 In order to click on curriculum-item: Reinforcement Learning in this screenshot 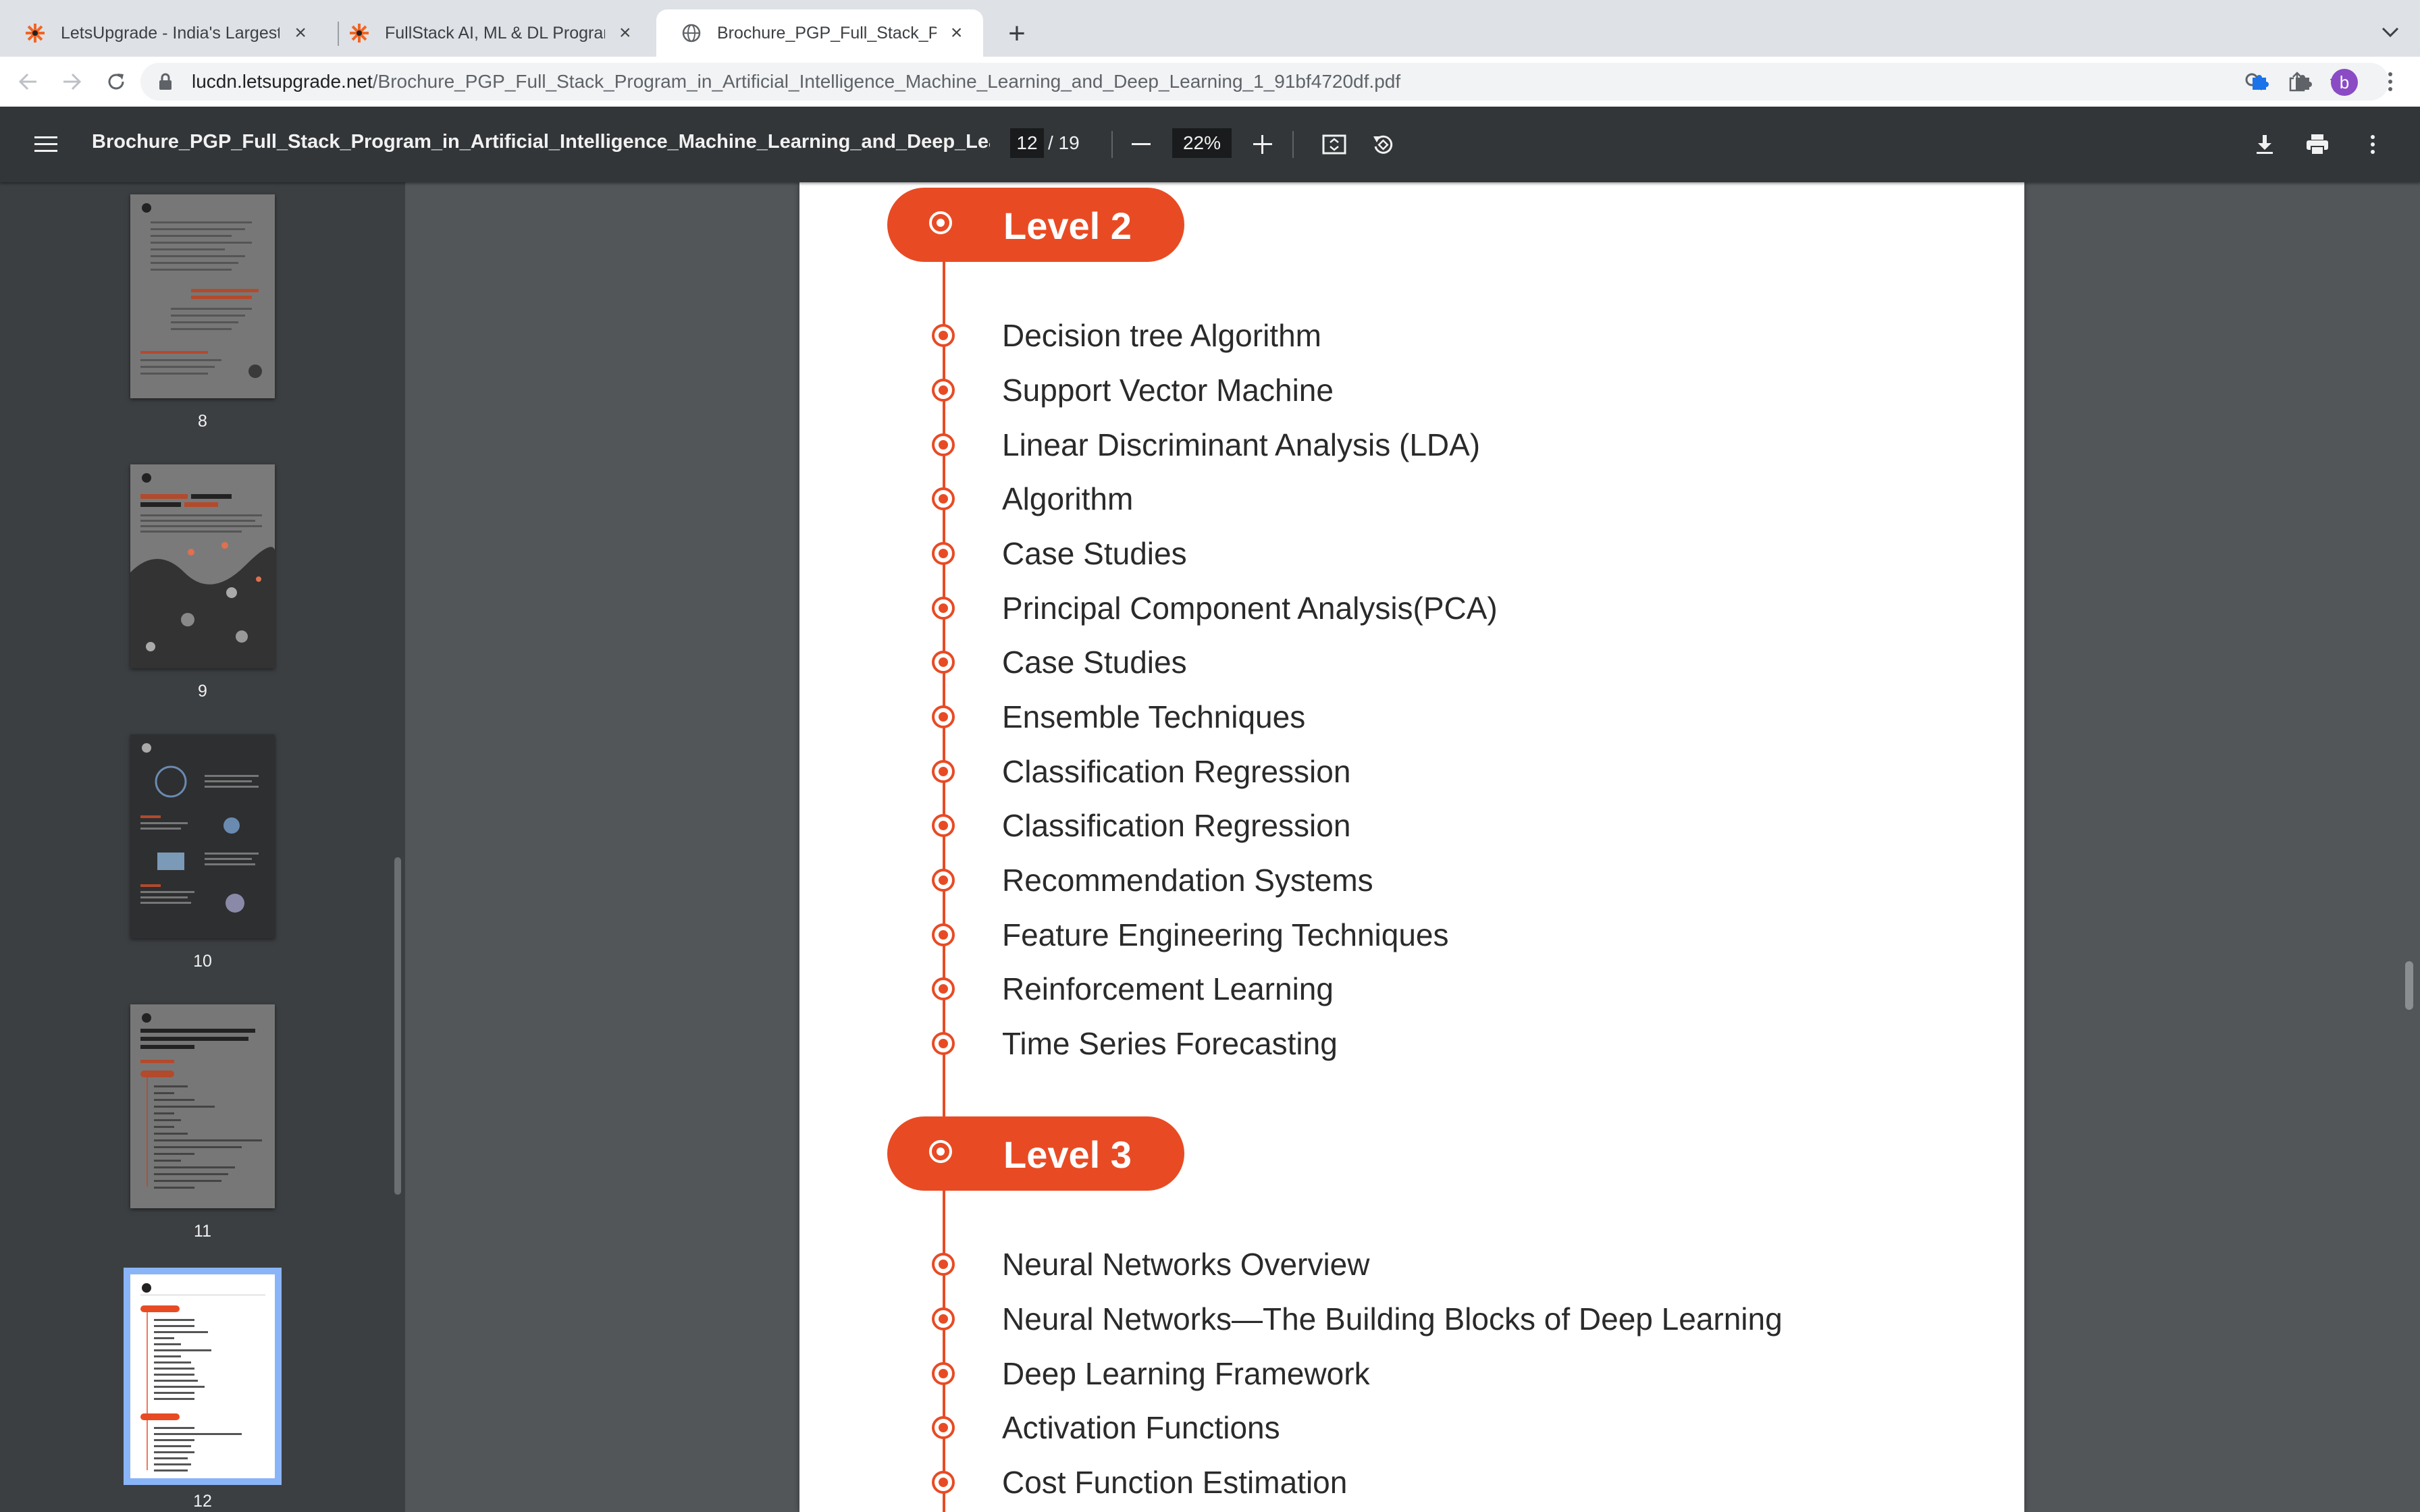, I will do `click(1411, 991)`.